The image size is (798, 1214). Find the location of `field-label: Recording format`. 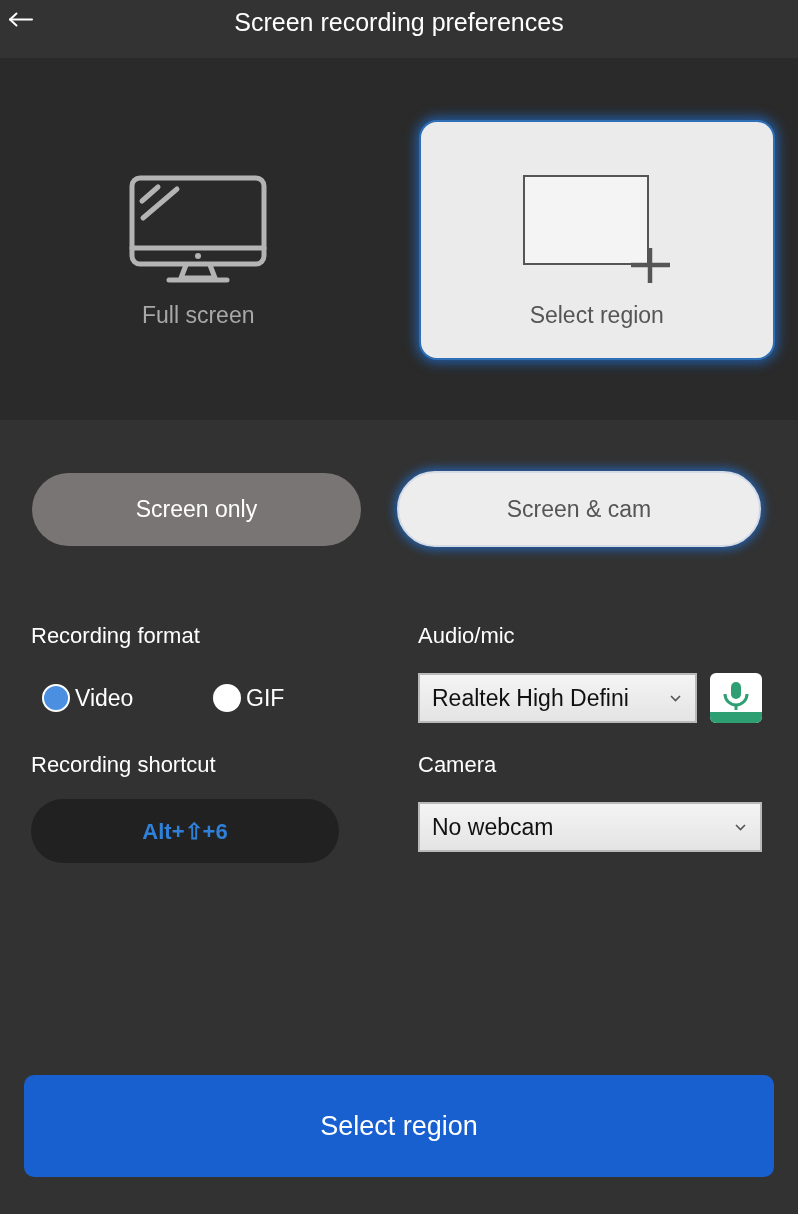

field-label: Recording format is located at coordinates (115, 636).